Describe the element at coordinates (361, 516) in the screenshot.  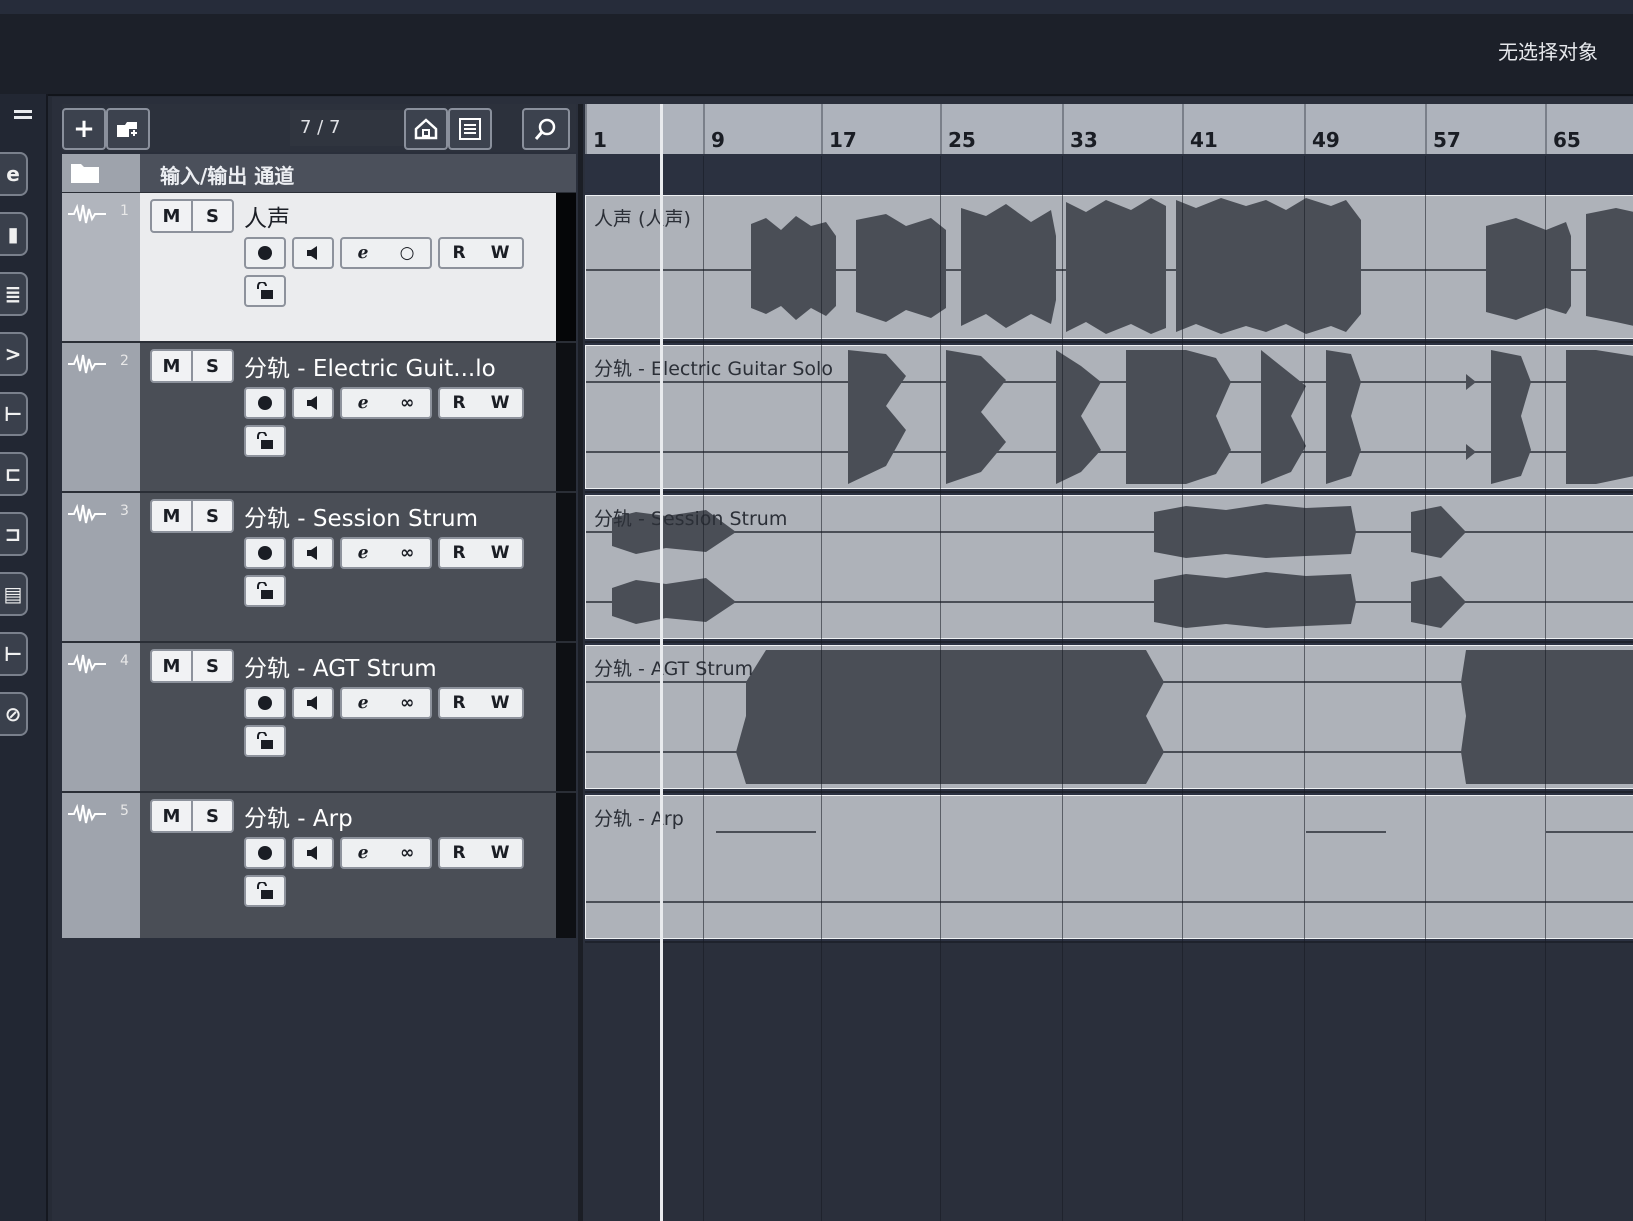
I see `track-name: 分轨 - Session Strum` at that location.